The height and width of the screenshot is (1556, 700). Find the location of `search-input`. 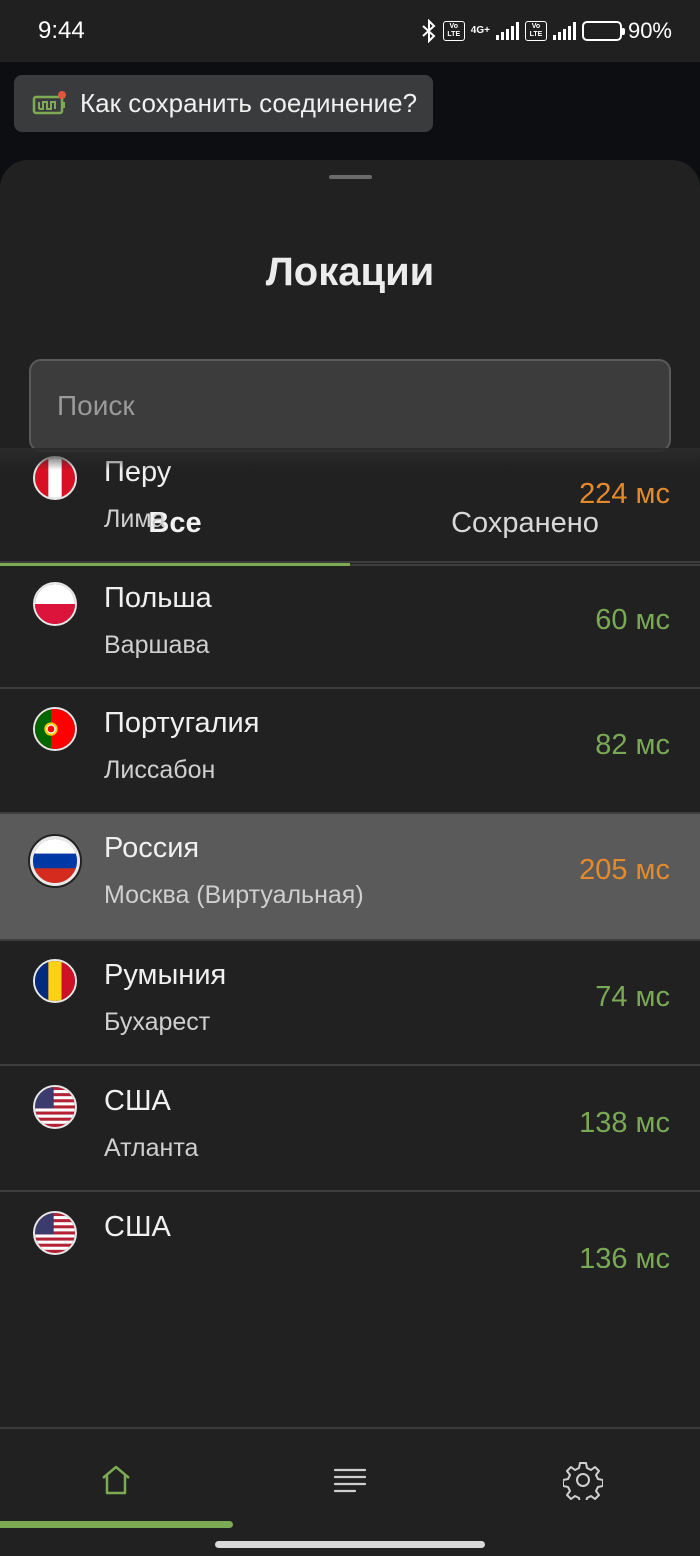

search-input is located at coordinates (350, 405).